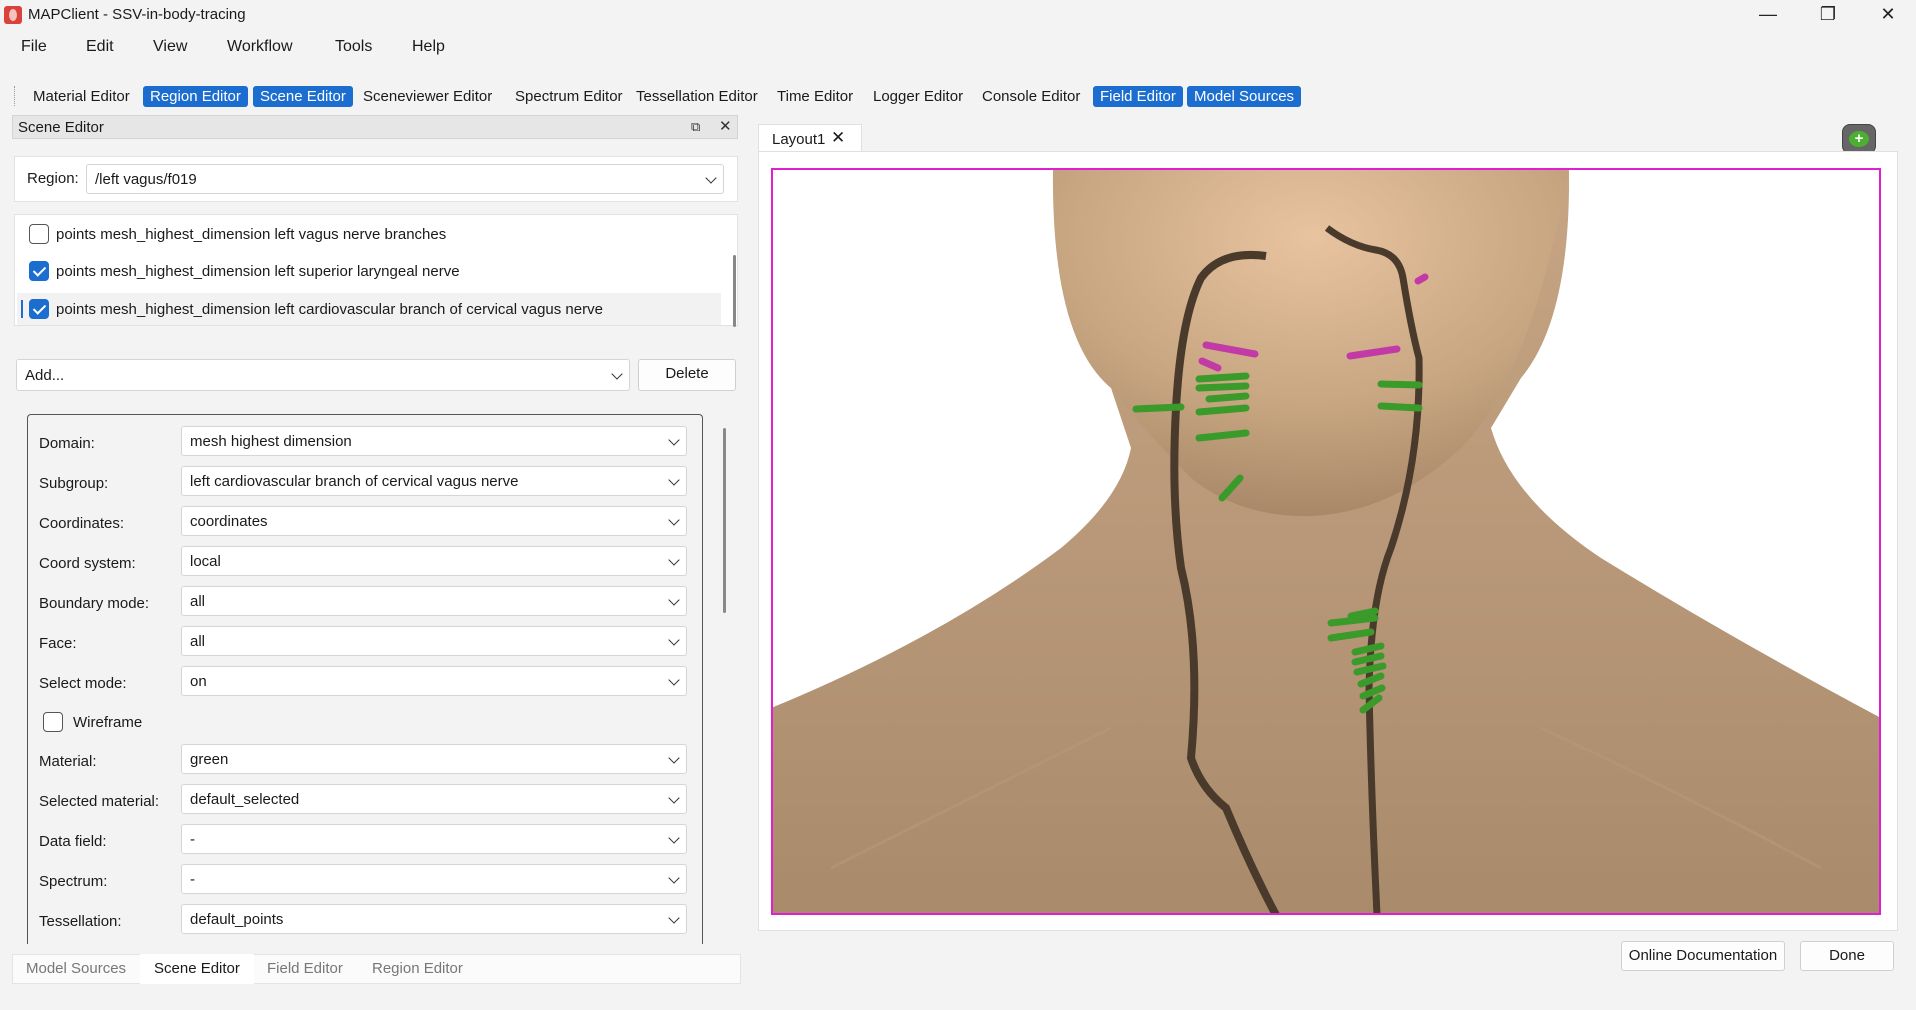 This screenshot has width=1916, height=1010. Describe the element at coordinates (434, 521) in the screenshot. I see `coordinates-select: coordinates` at that location.